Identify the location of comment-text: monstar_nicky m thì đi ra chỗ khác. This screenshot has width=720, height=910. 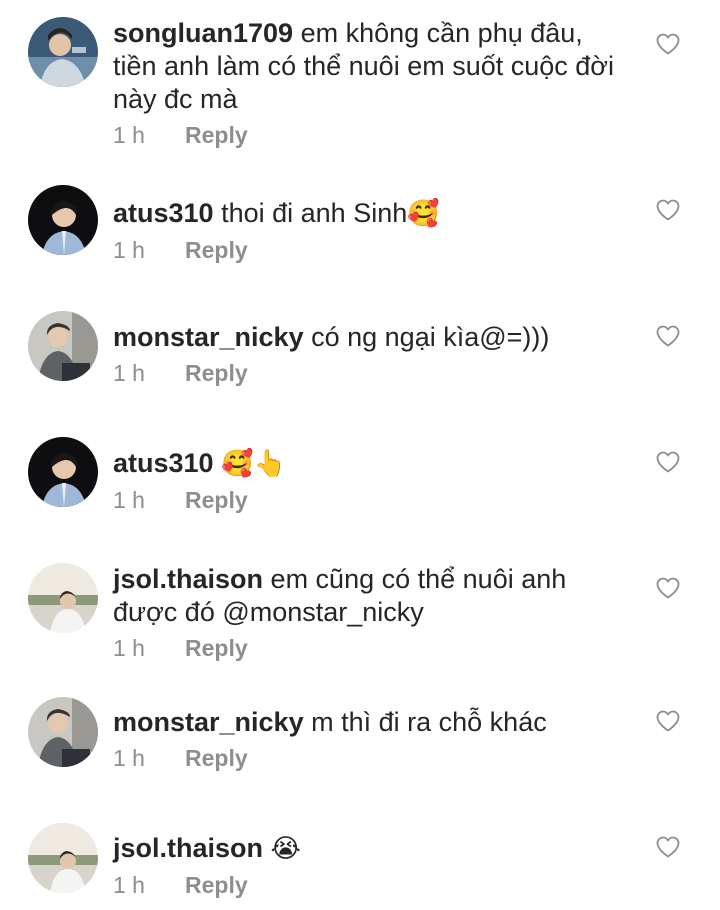
(373, 722).